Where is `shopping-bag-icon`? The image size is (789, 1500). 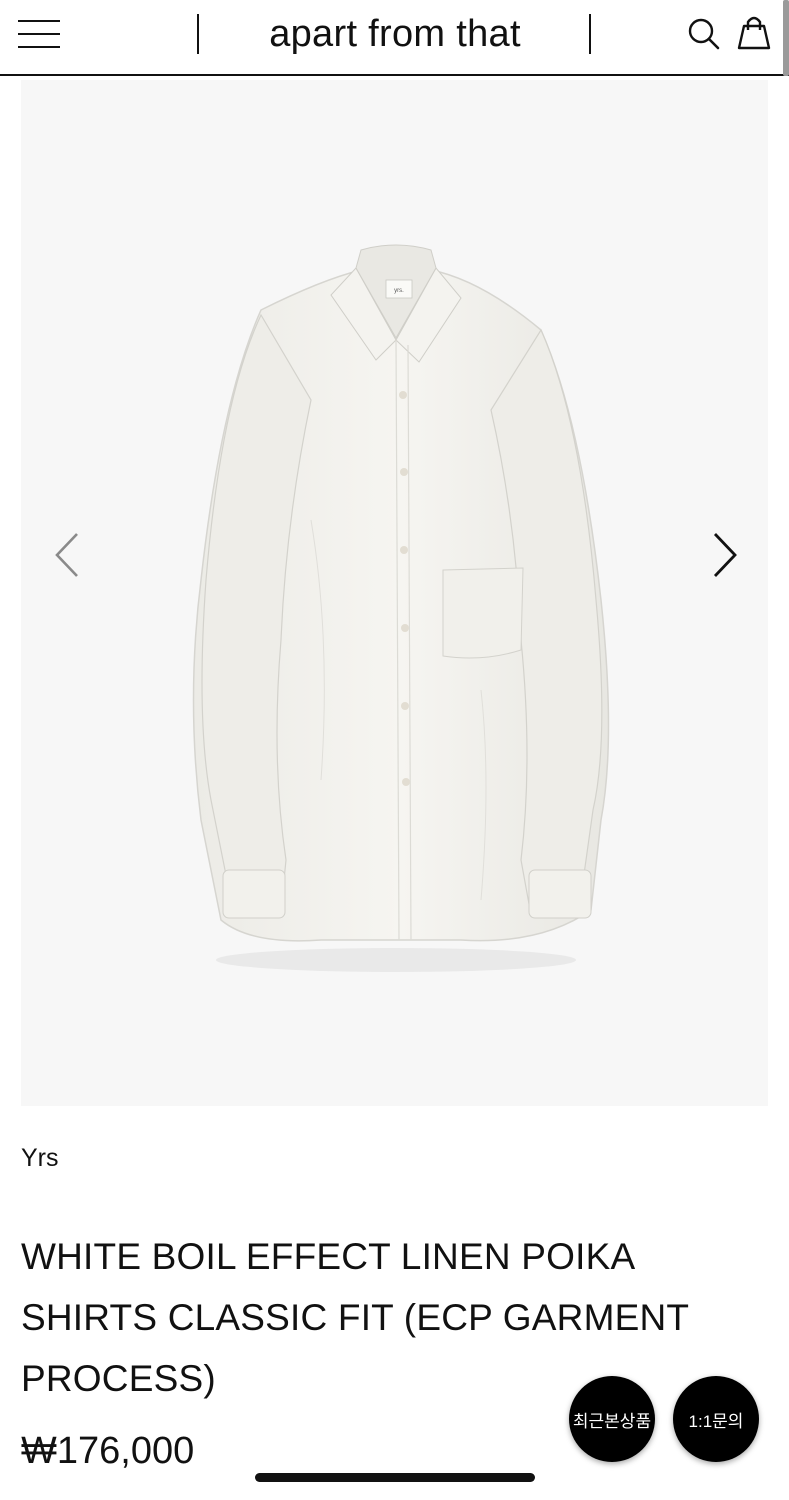
shopping-bag-icon is located at coordinates (754, 34).